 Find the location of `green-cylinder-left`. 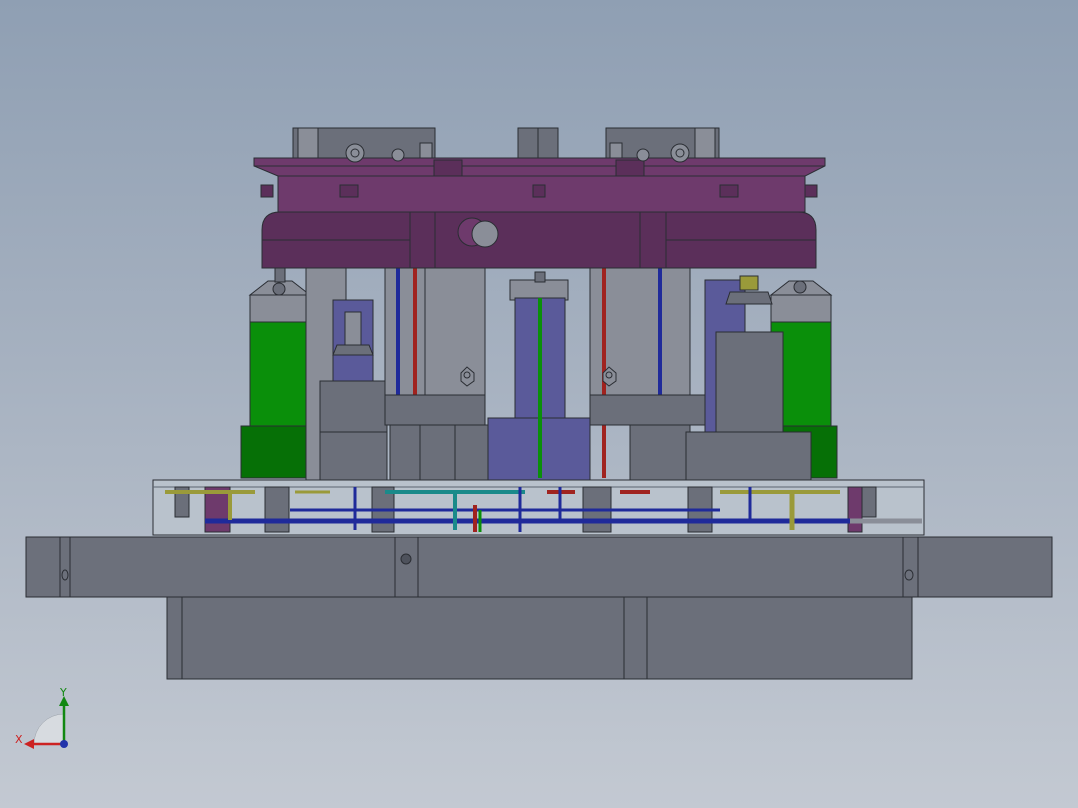

green-cylinder-left is located at coordinates (277, 373).